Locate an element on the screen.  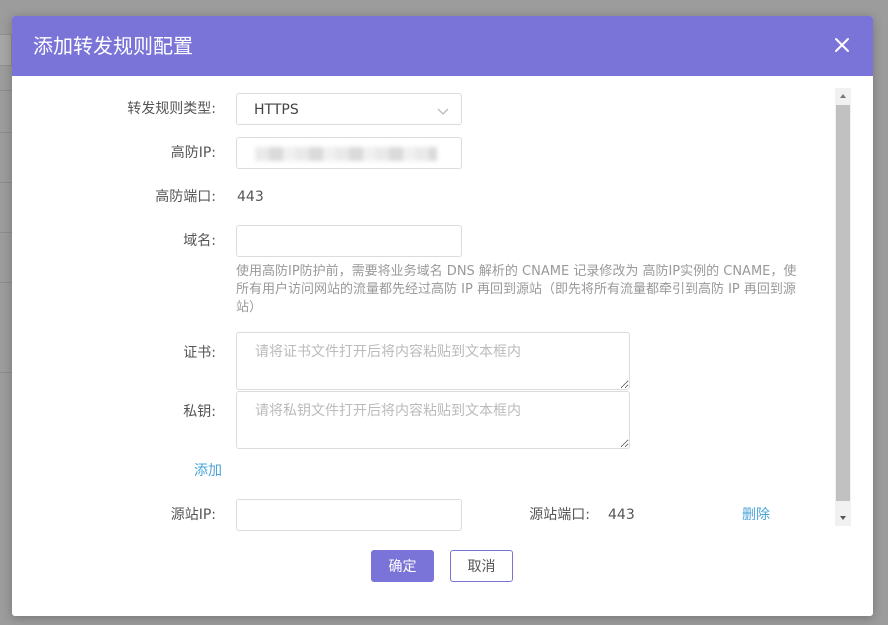
origin-ip-label: 源站IP: is located at coordinates (193, 515).